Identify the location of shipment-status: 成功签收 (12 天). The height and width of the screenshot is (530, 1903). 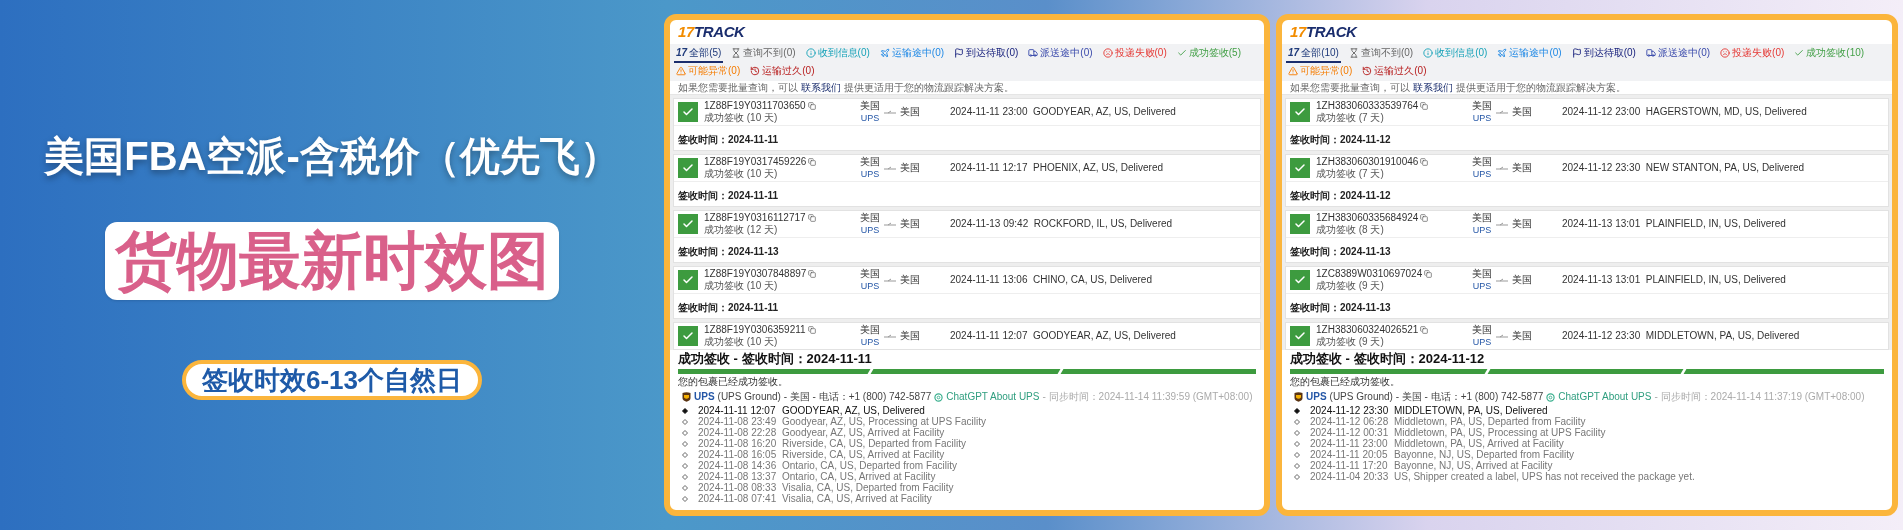
(741, 230).